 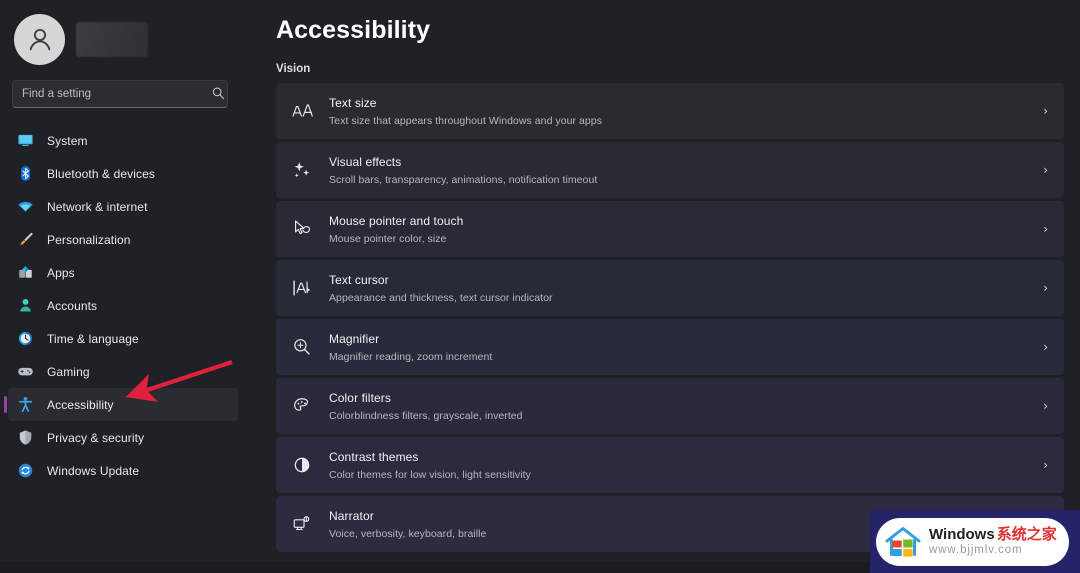 I want to click on gamepad-icon, so click(x=25, y=372).